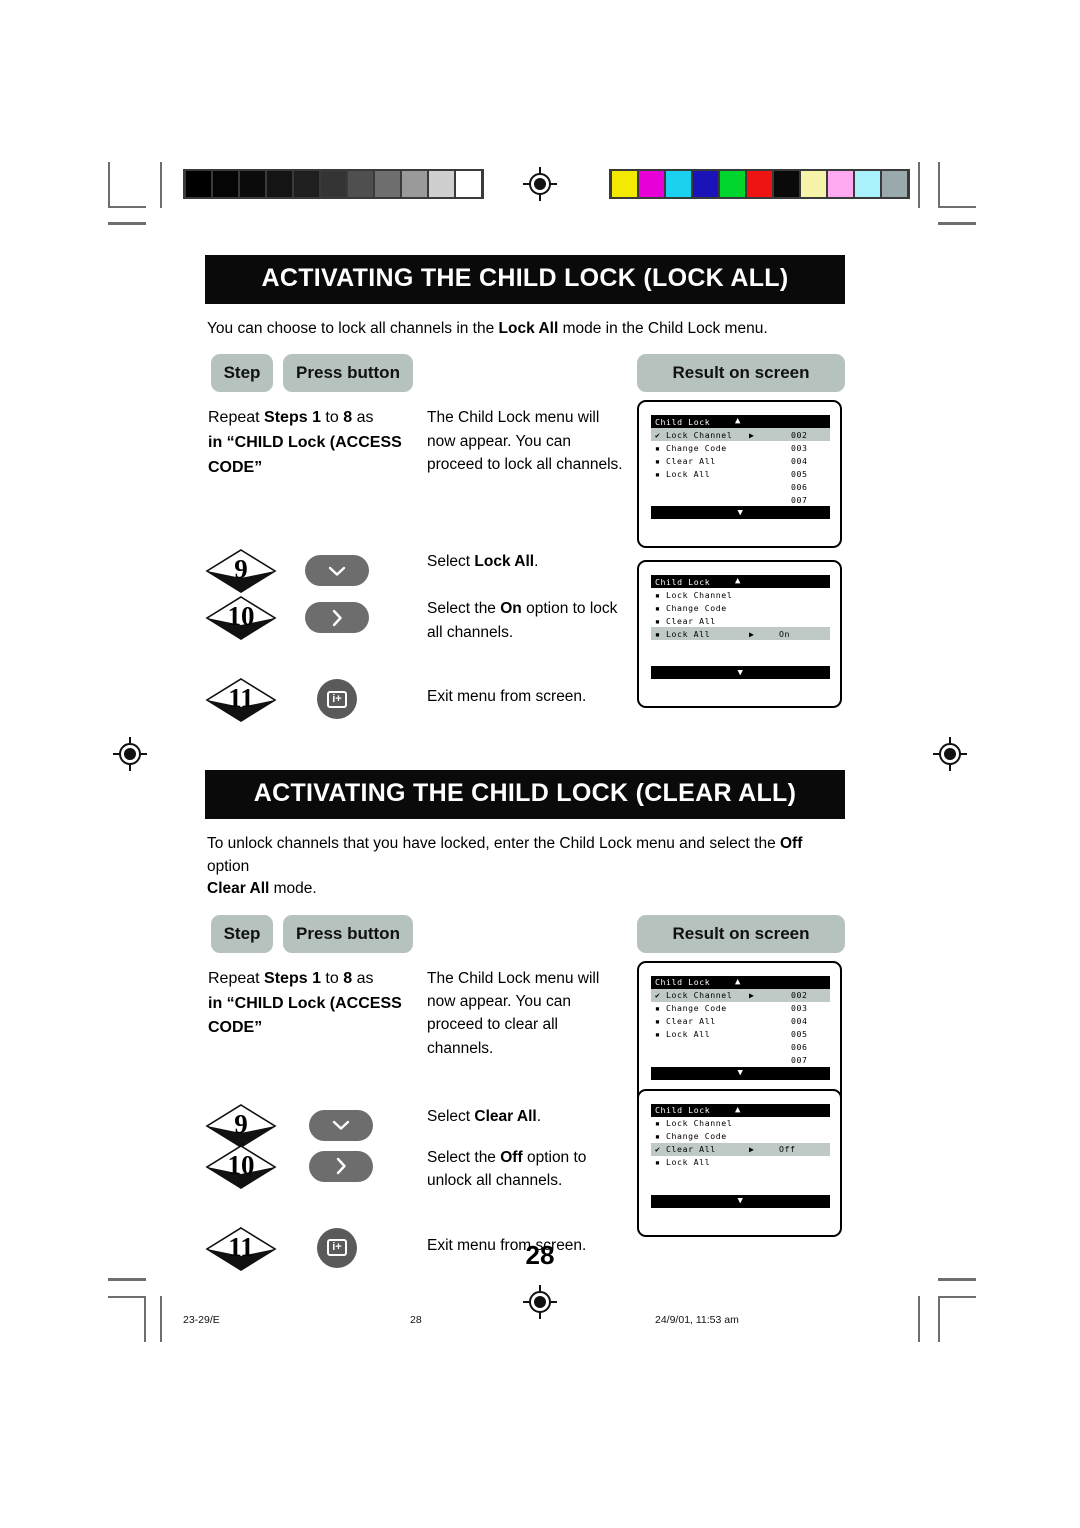 The image size is (1080, 1528). What do you see at coordinates (511, 1157) in the screenshot?
I see `desc-bold: Off` at bounding box center [511, 1157].